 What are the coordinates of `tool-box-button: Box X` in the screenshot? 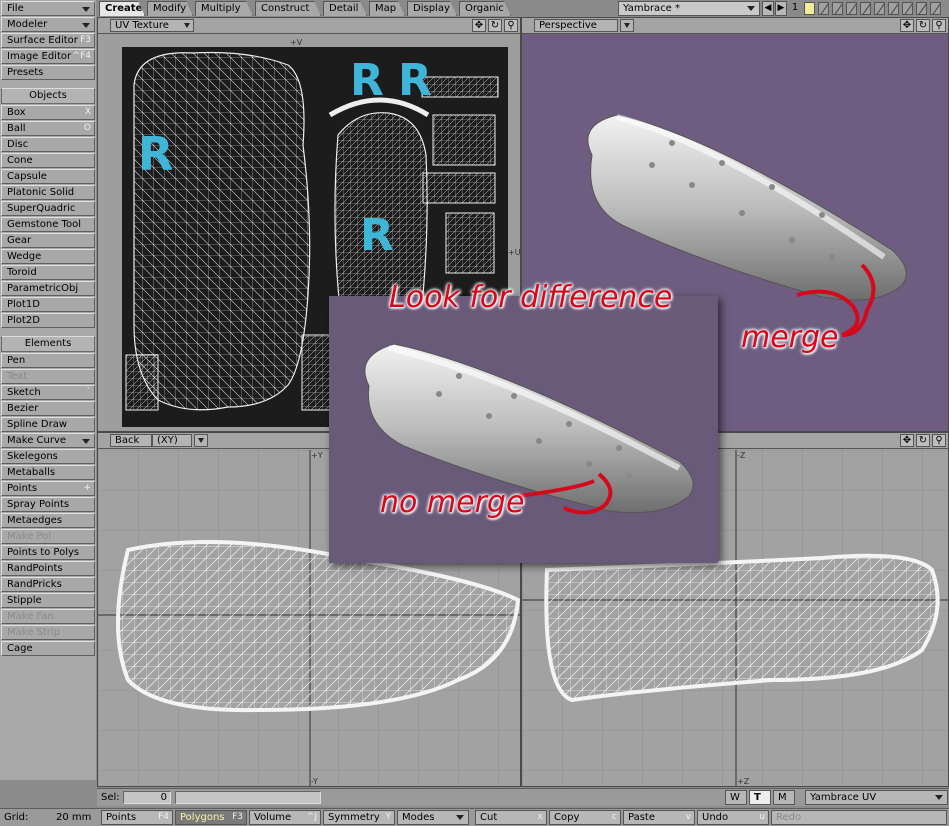 It's located at (48, 112).